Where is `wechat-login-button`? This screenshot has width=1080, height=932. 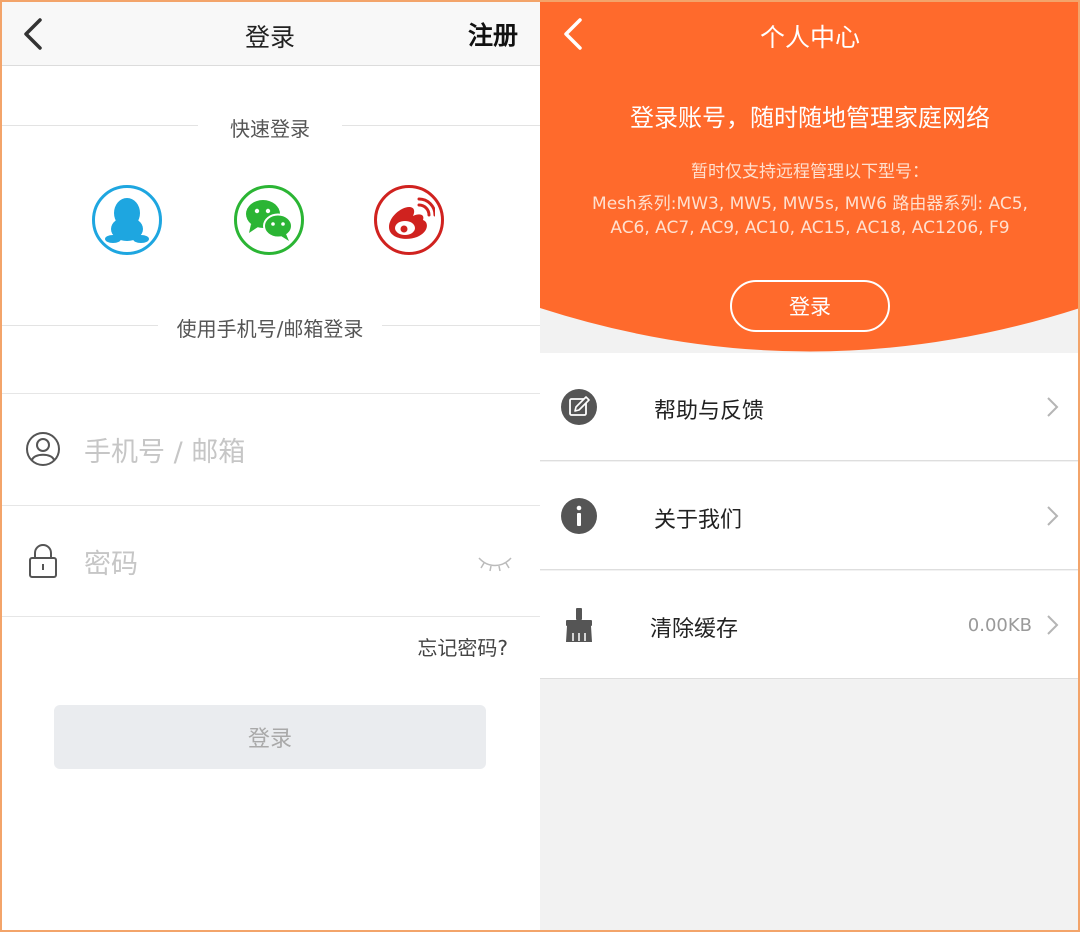
wechat-login-button is located at coordinates (269, 220).